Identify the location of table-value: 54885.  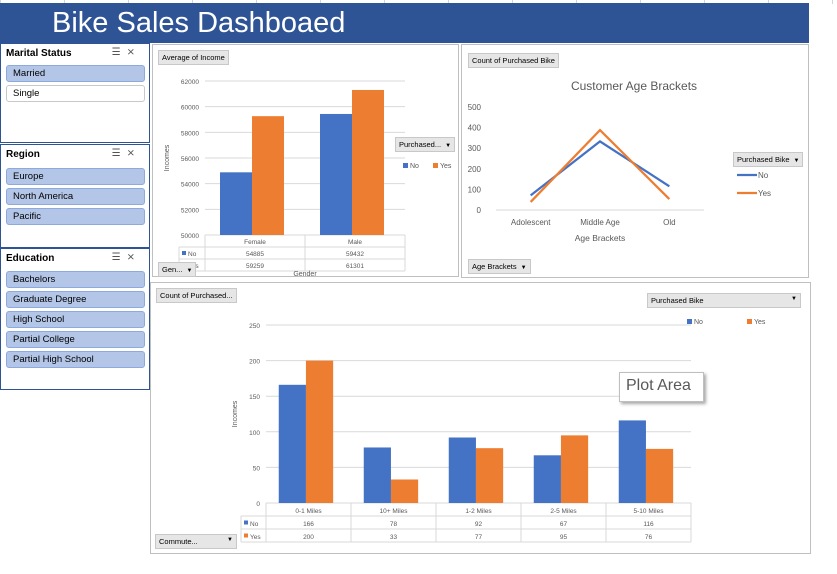
(255, 254).